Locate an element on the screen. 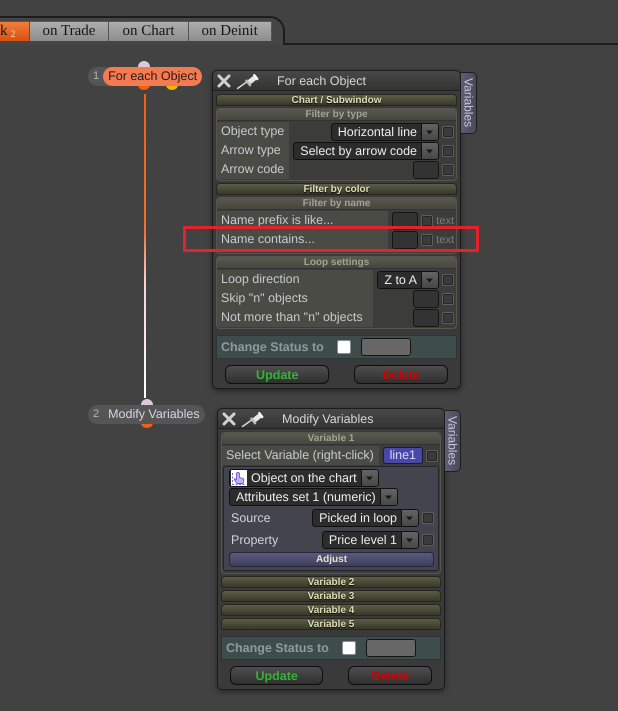 The height and width of the screenshot is (711, 618). section-header: Variable 5 is located at coordinates (331, 624).